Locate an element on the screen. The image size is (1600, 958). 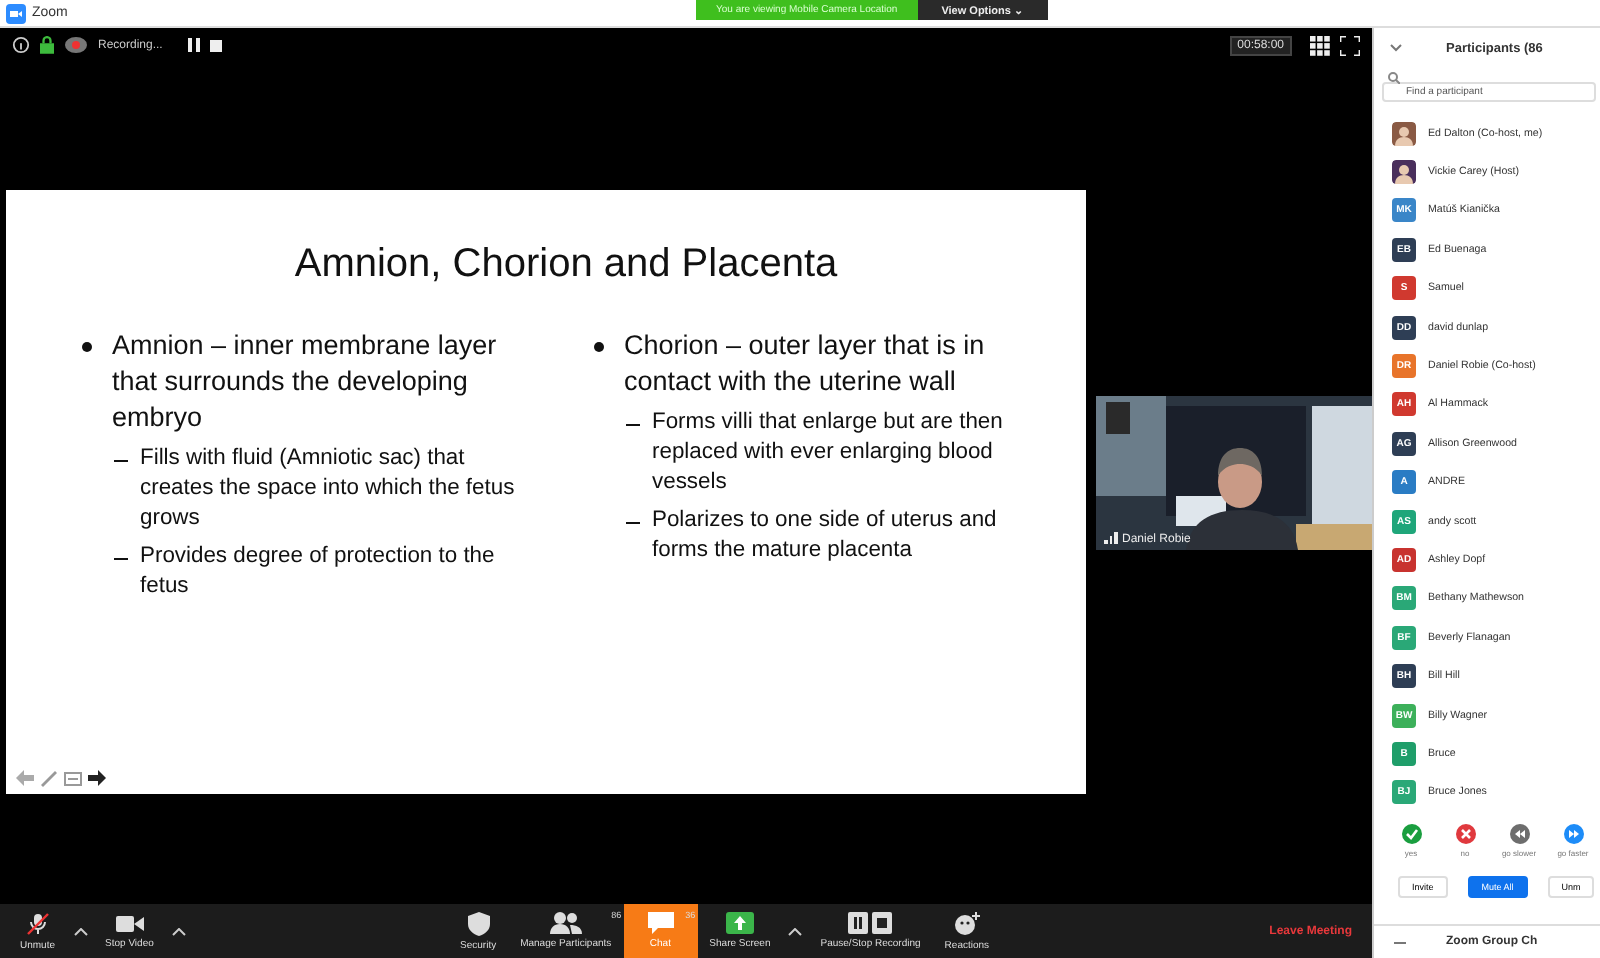
recording-icon is located at coordinates (76, 45).